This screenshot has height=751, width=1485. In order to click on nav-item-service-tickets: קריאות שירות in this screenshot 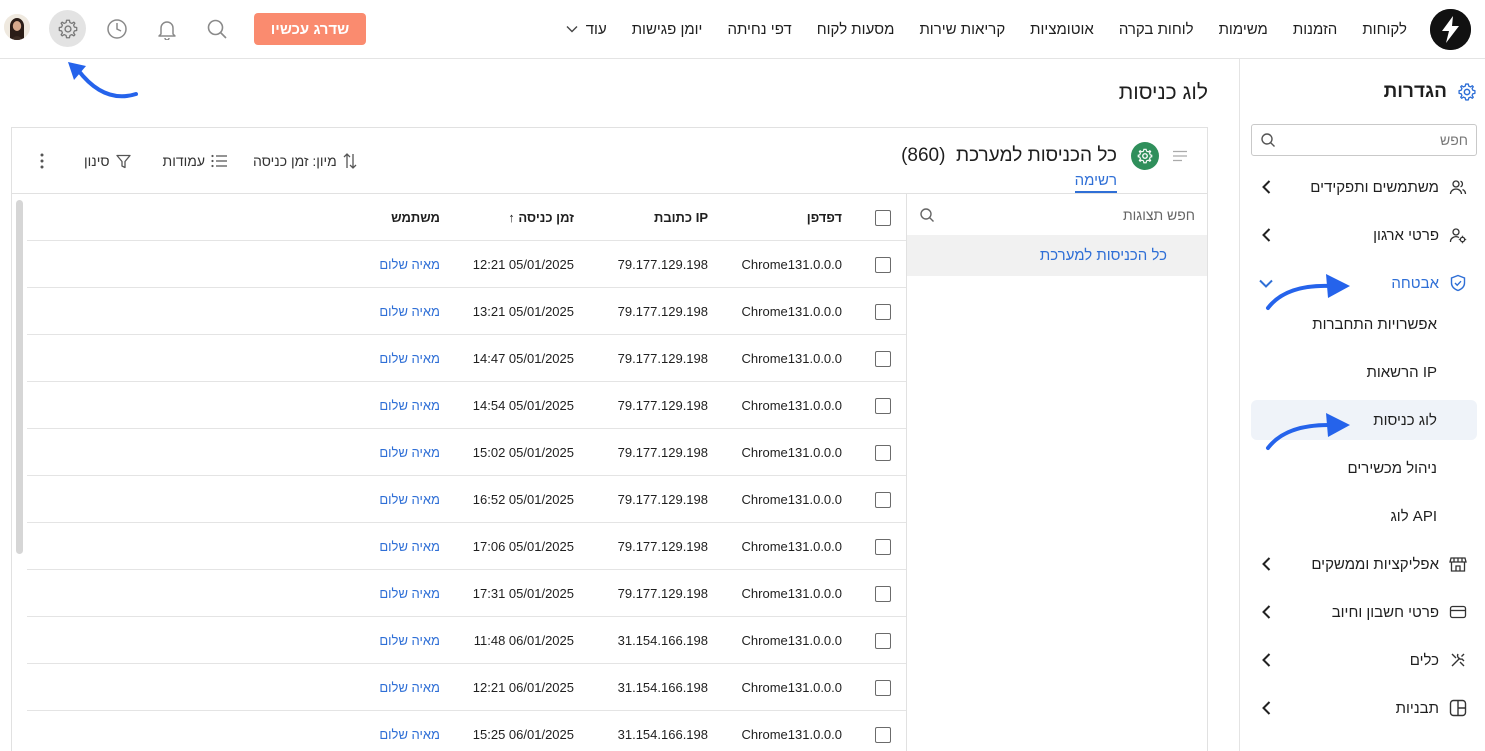, I will do `click(962, 29)`.